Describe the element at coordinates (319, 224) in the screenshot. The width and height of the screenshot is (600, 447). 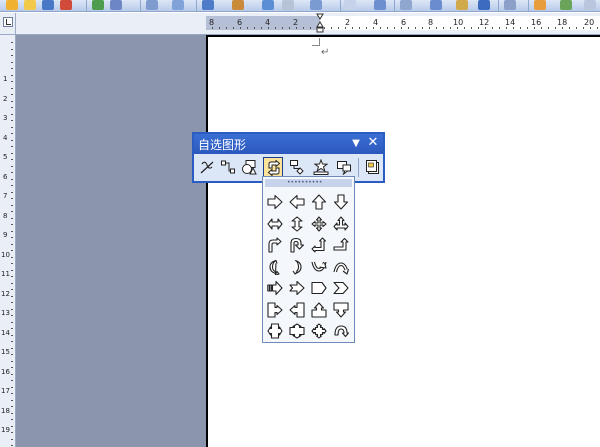
I see `quad-arrow-icon` at that location.